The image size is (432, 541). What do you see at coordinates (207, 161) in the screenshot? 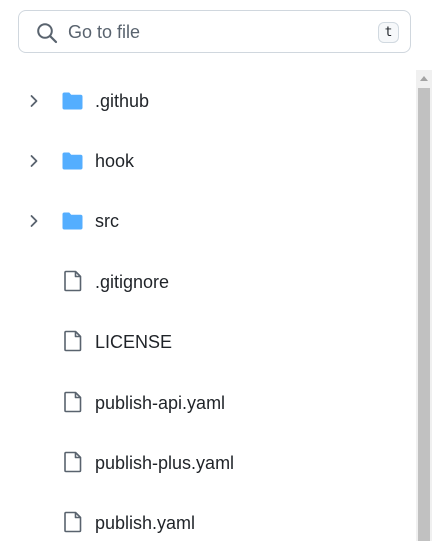
I see `tree-item-hook-folder: hook` at bounding box center [207, 161].